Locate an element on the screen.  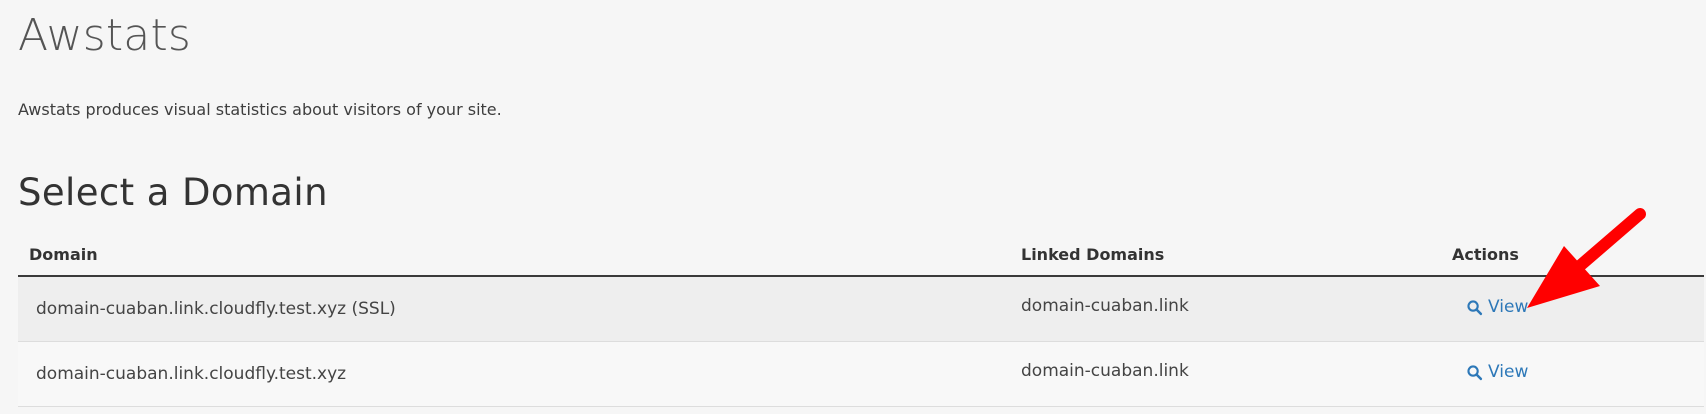
table-header-row: Domain Linked Domains Actions is located at coordinates (861, 255).